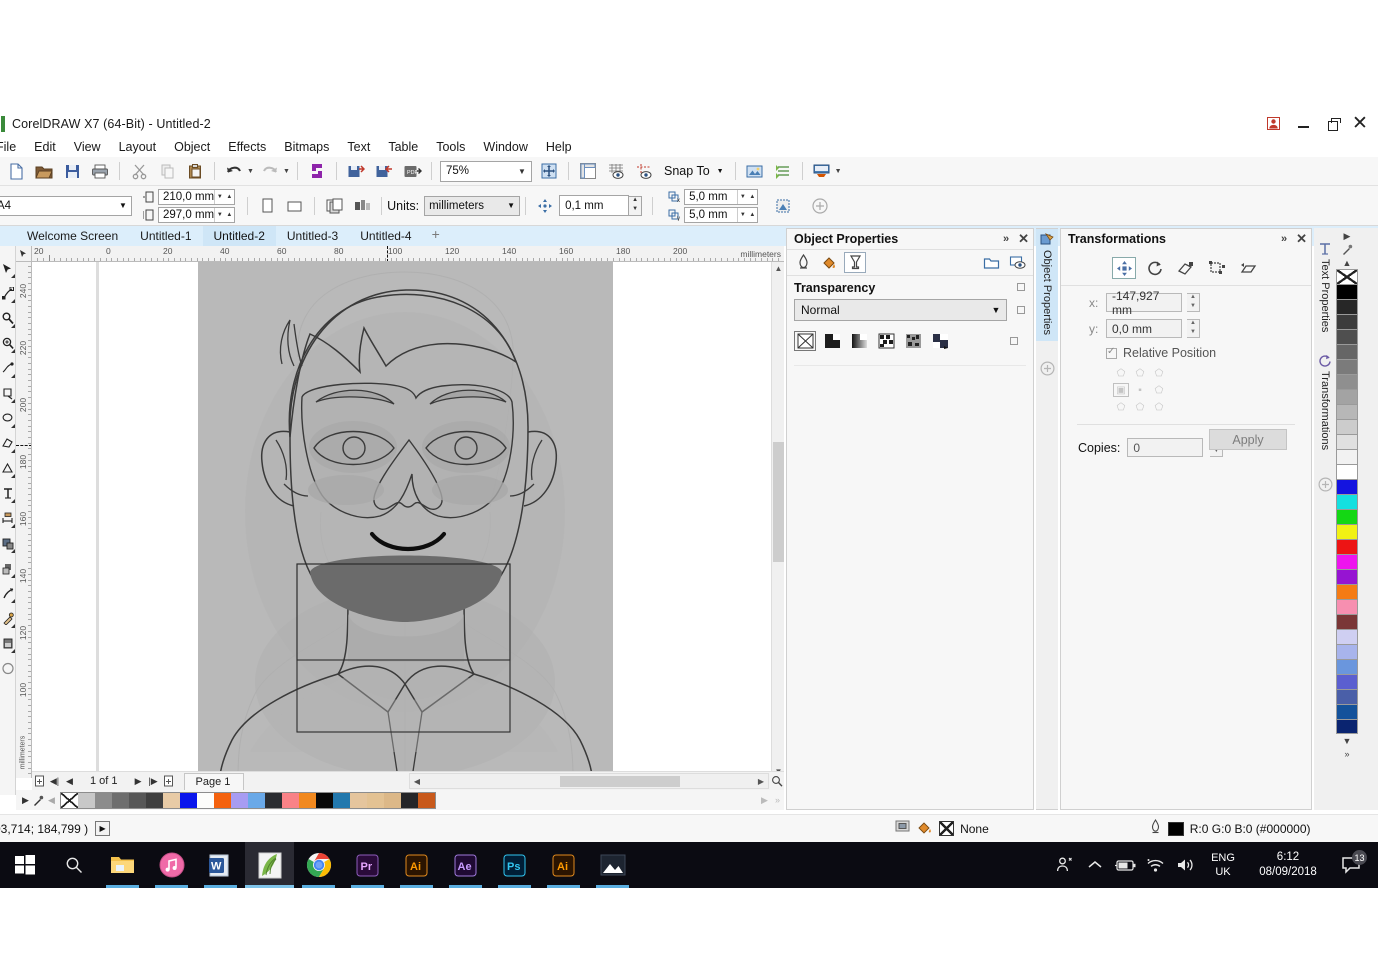 The width and height of the screenshot is (1378, 974). I want to click on menu-object: Object, so click(192, 147).